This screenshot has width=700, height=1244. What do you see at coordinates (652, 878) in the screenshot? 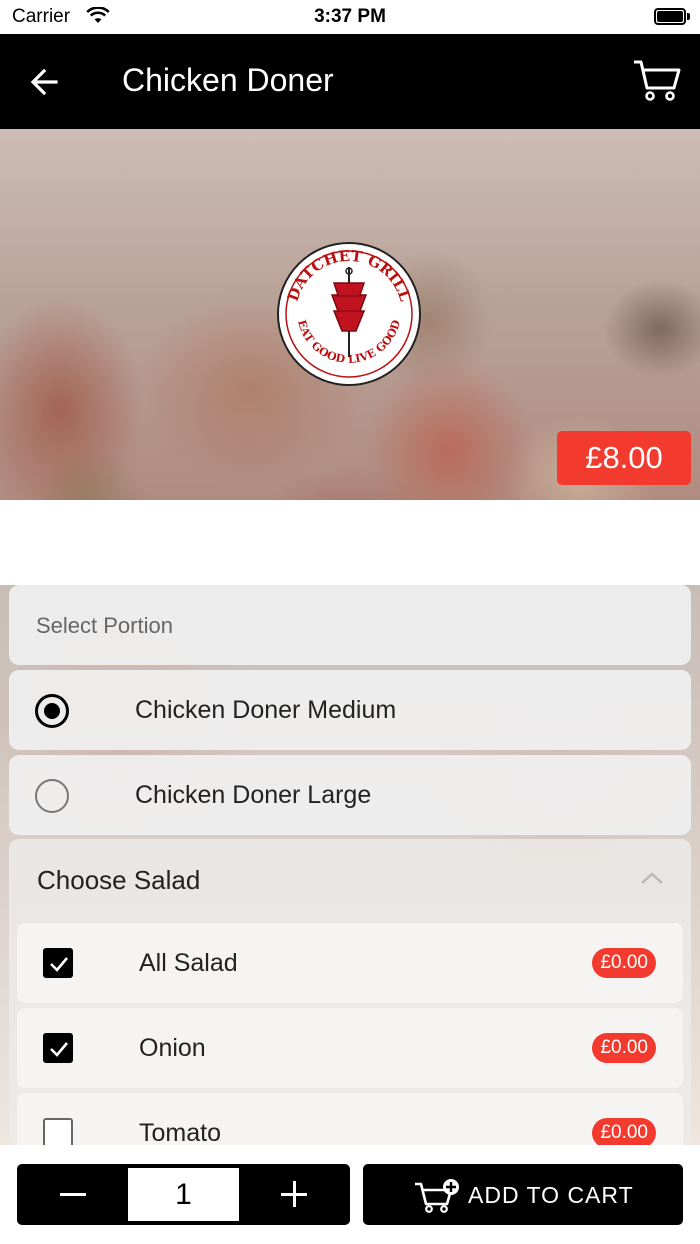
I see `chevron-up-icon` at bounding box center [652, 878].